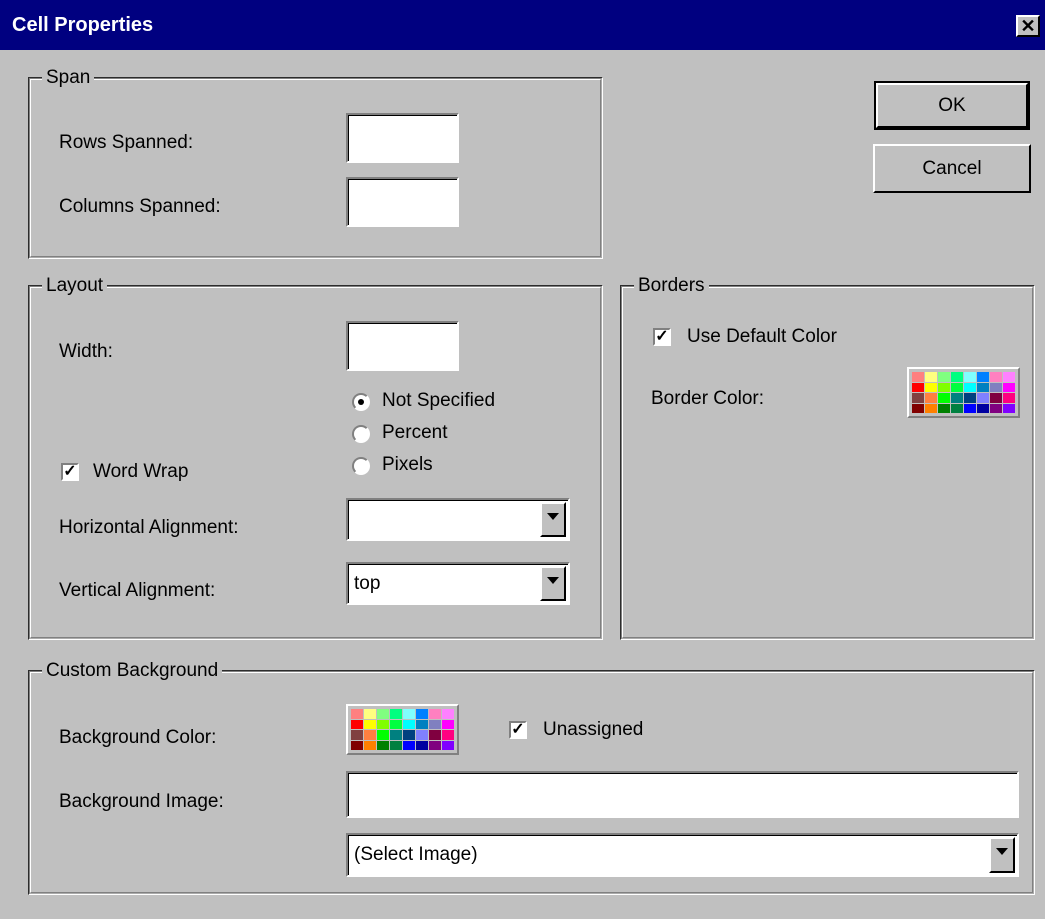 The width and height of the screenshot is (1045, 919). I want to click on word-wrap-checkbox: ✓, so click(70, 472).